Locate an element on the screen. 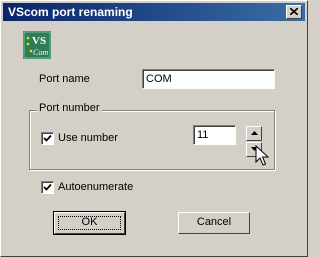 This screenshot has height=257, width=320. logo-text-bottom: Com is located at coordinates (40, 52).